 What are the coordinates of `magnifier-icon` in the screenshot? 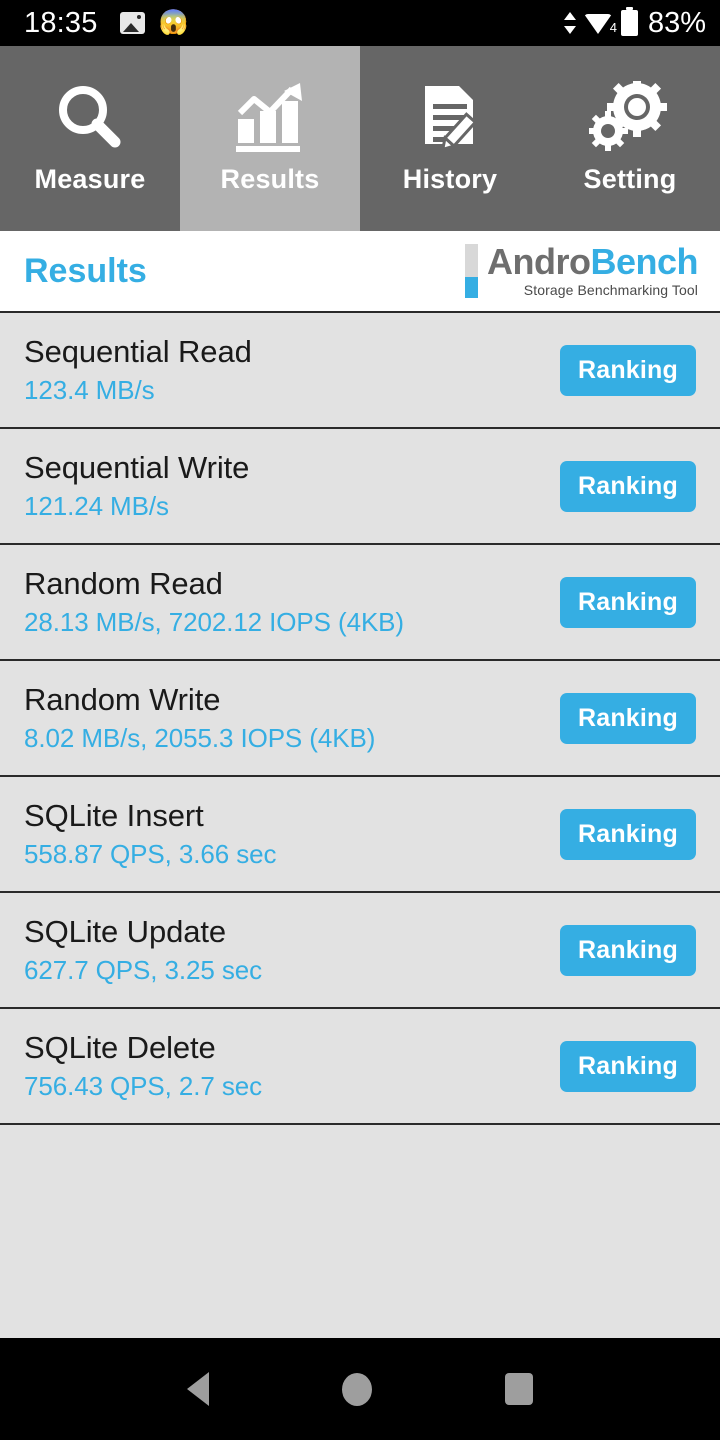 It's located at (90, 117).